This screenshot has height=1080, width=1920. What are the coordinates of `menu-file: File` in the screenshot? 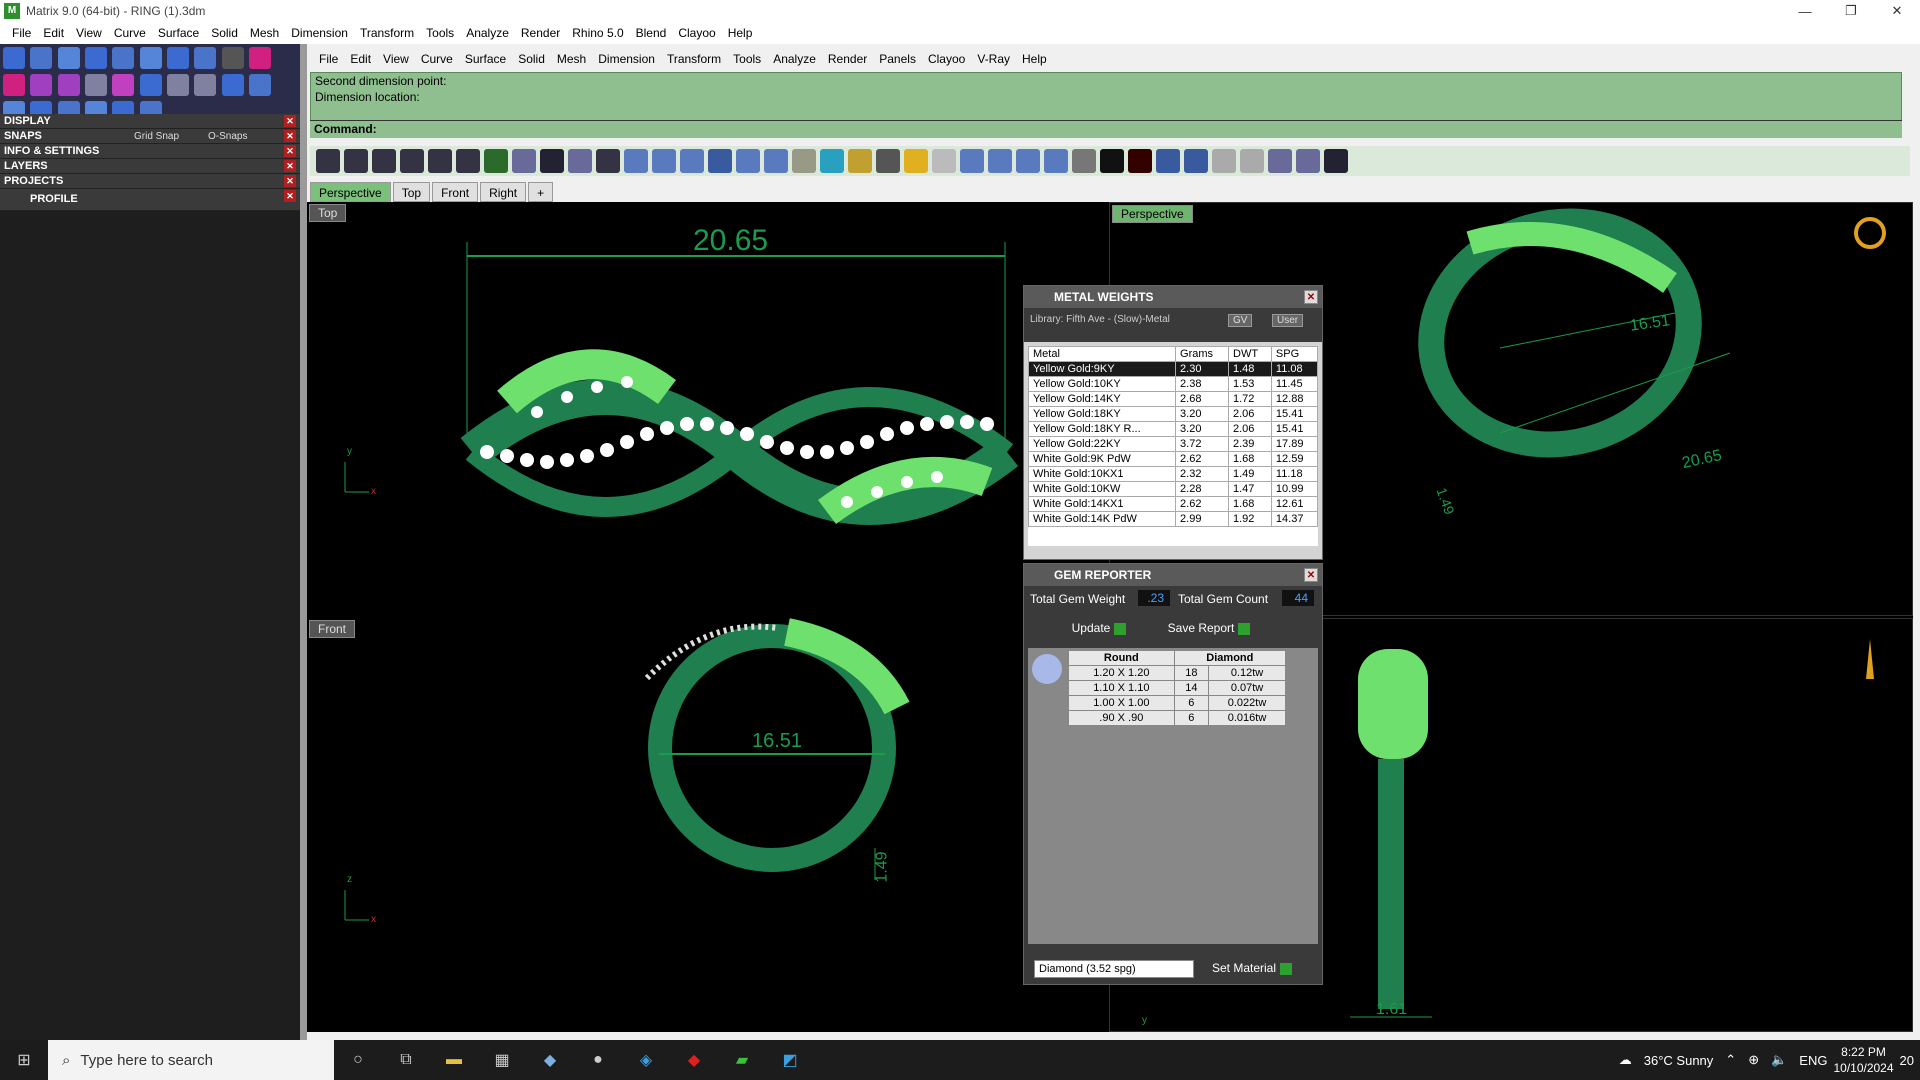 It's located at (21, 33).